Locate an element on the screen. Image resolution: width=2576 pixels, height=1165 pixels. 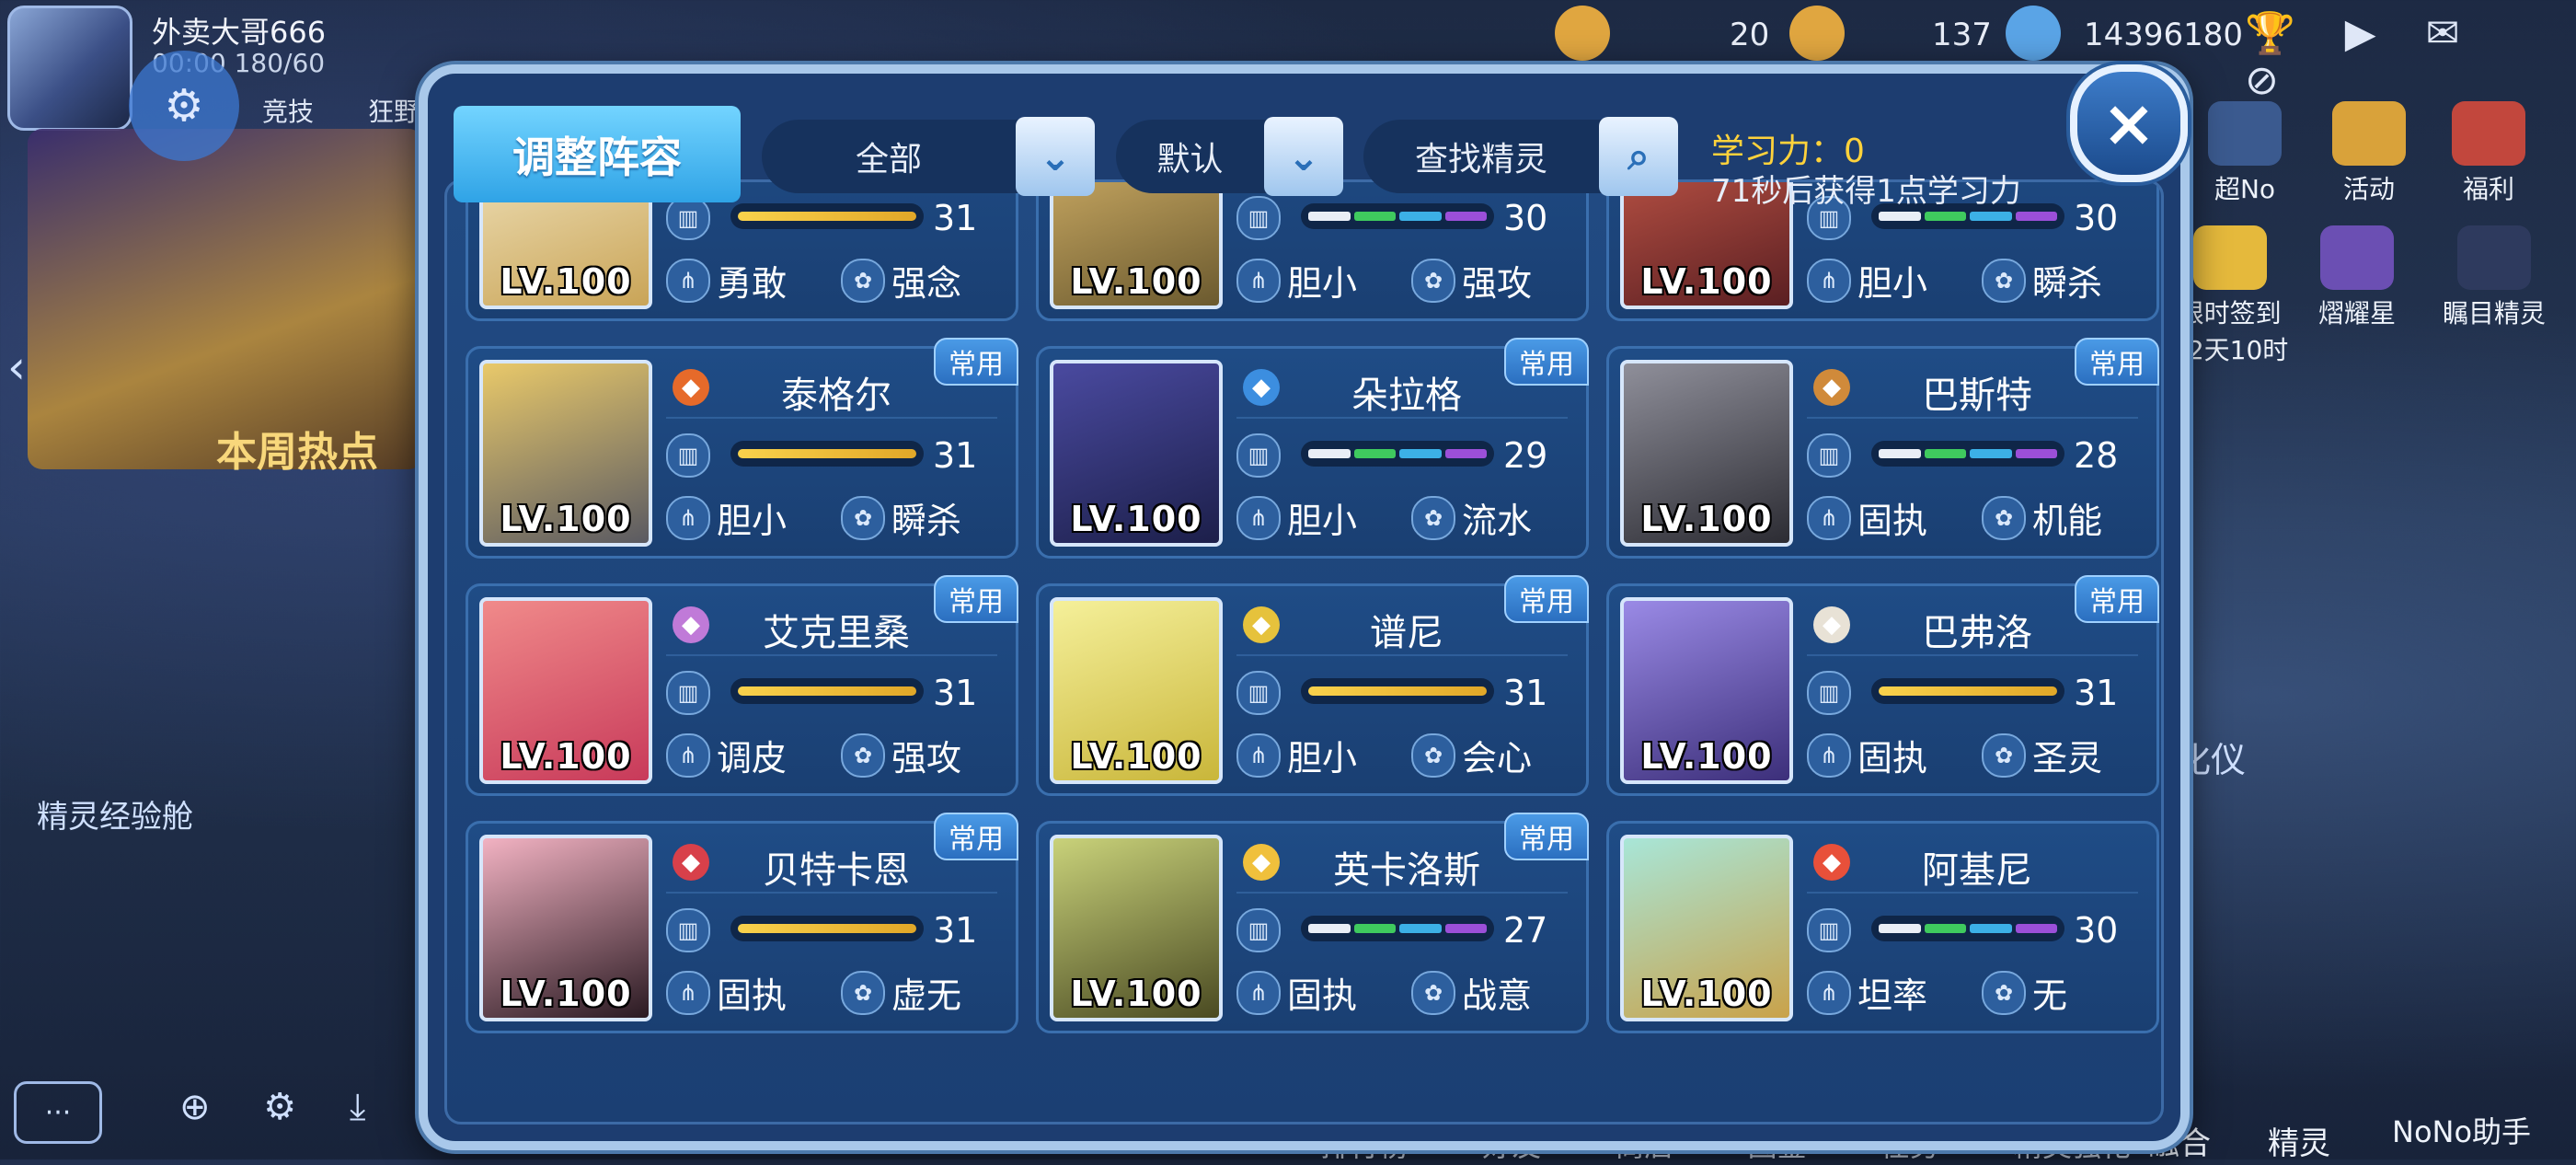
personality-label: 固执 is located at coordinates (752, 995).